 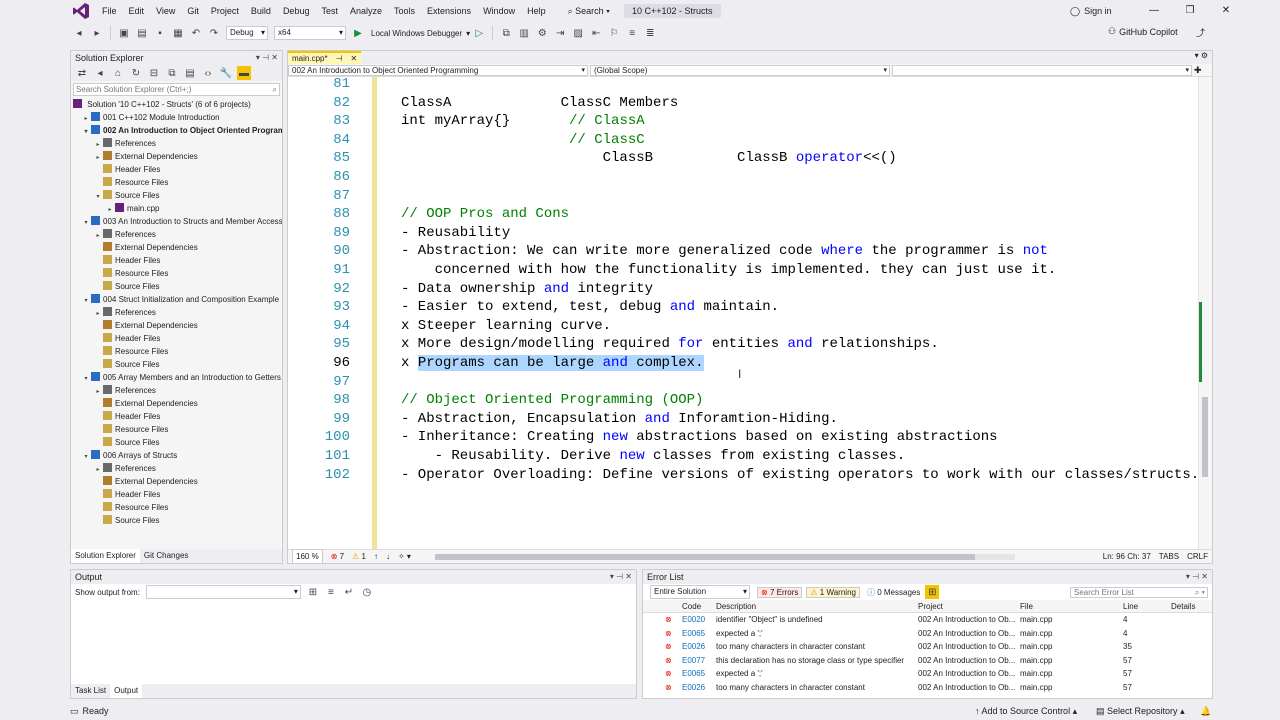 I want to click on tab-overflow-icon: ▾ ⚙, so click(x=1201, y=55).